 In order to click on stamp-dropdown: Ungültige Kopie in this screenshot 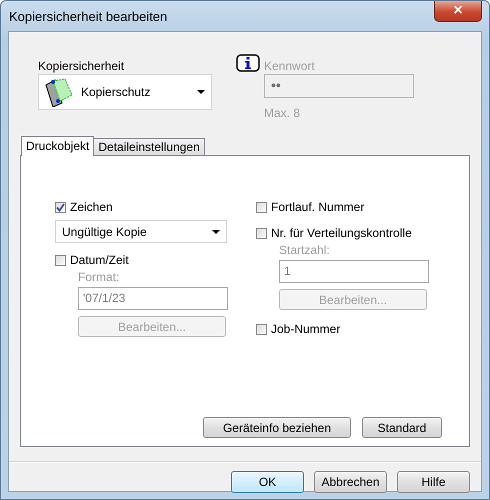, I will do `click(141, 231)`.